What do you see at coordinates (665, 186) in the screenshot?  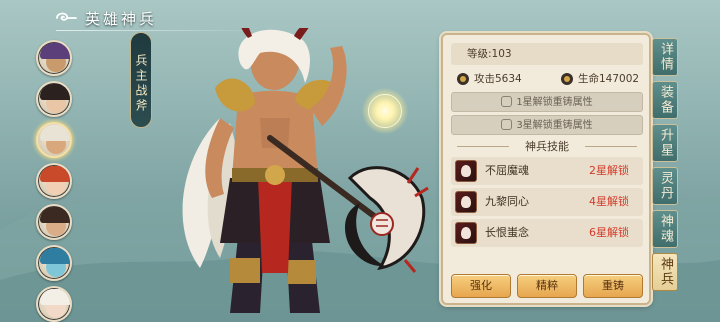 I see `tab-elixir: 灵丹` at bounding box center [665, 186].